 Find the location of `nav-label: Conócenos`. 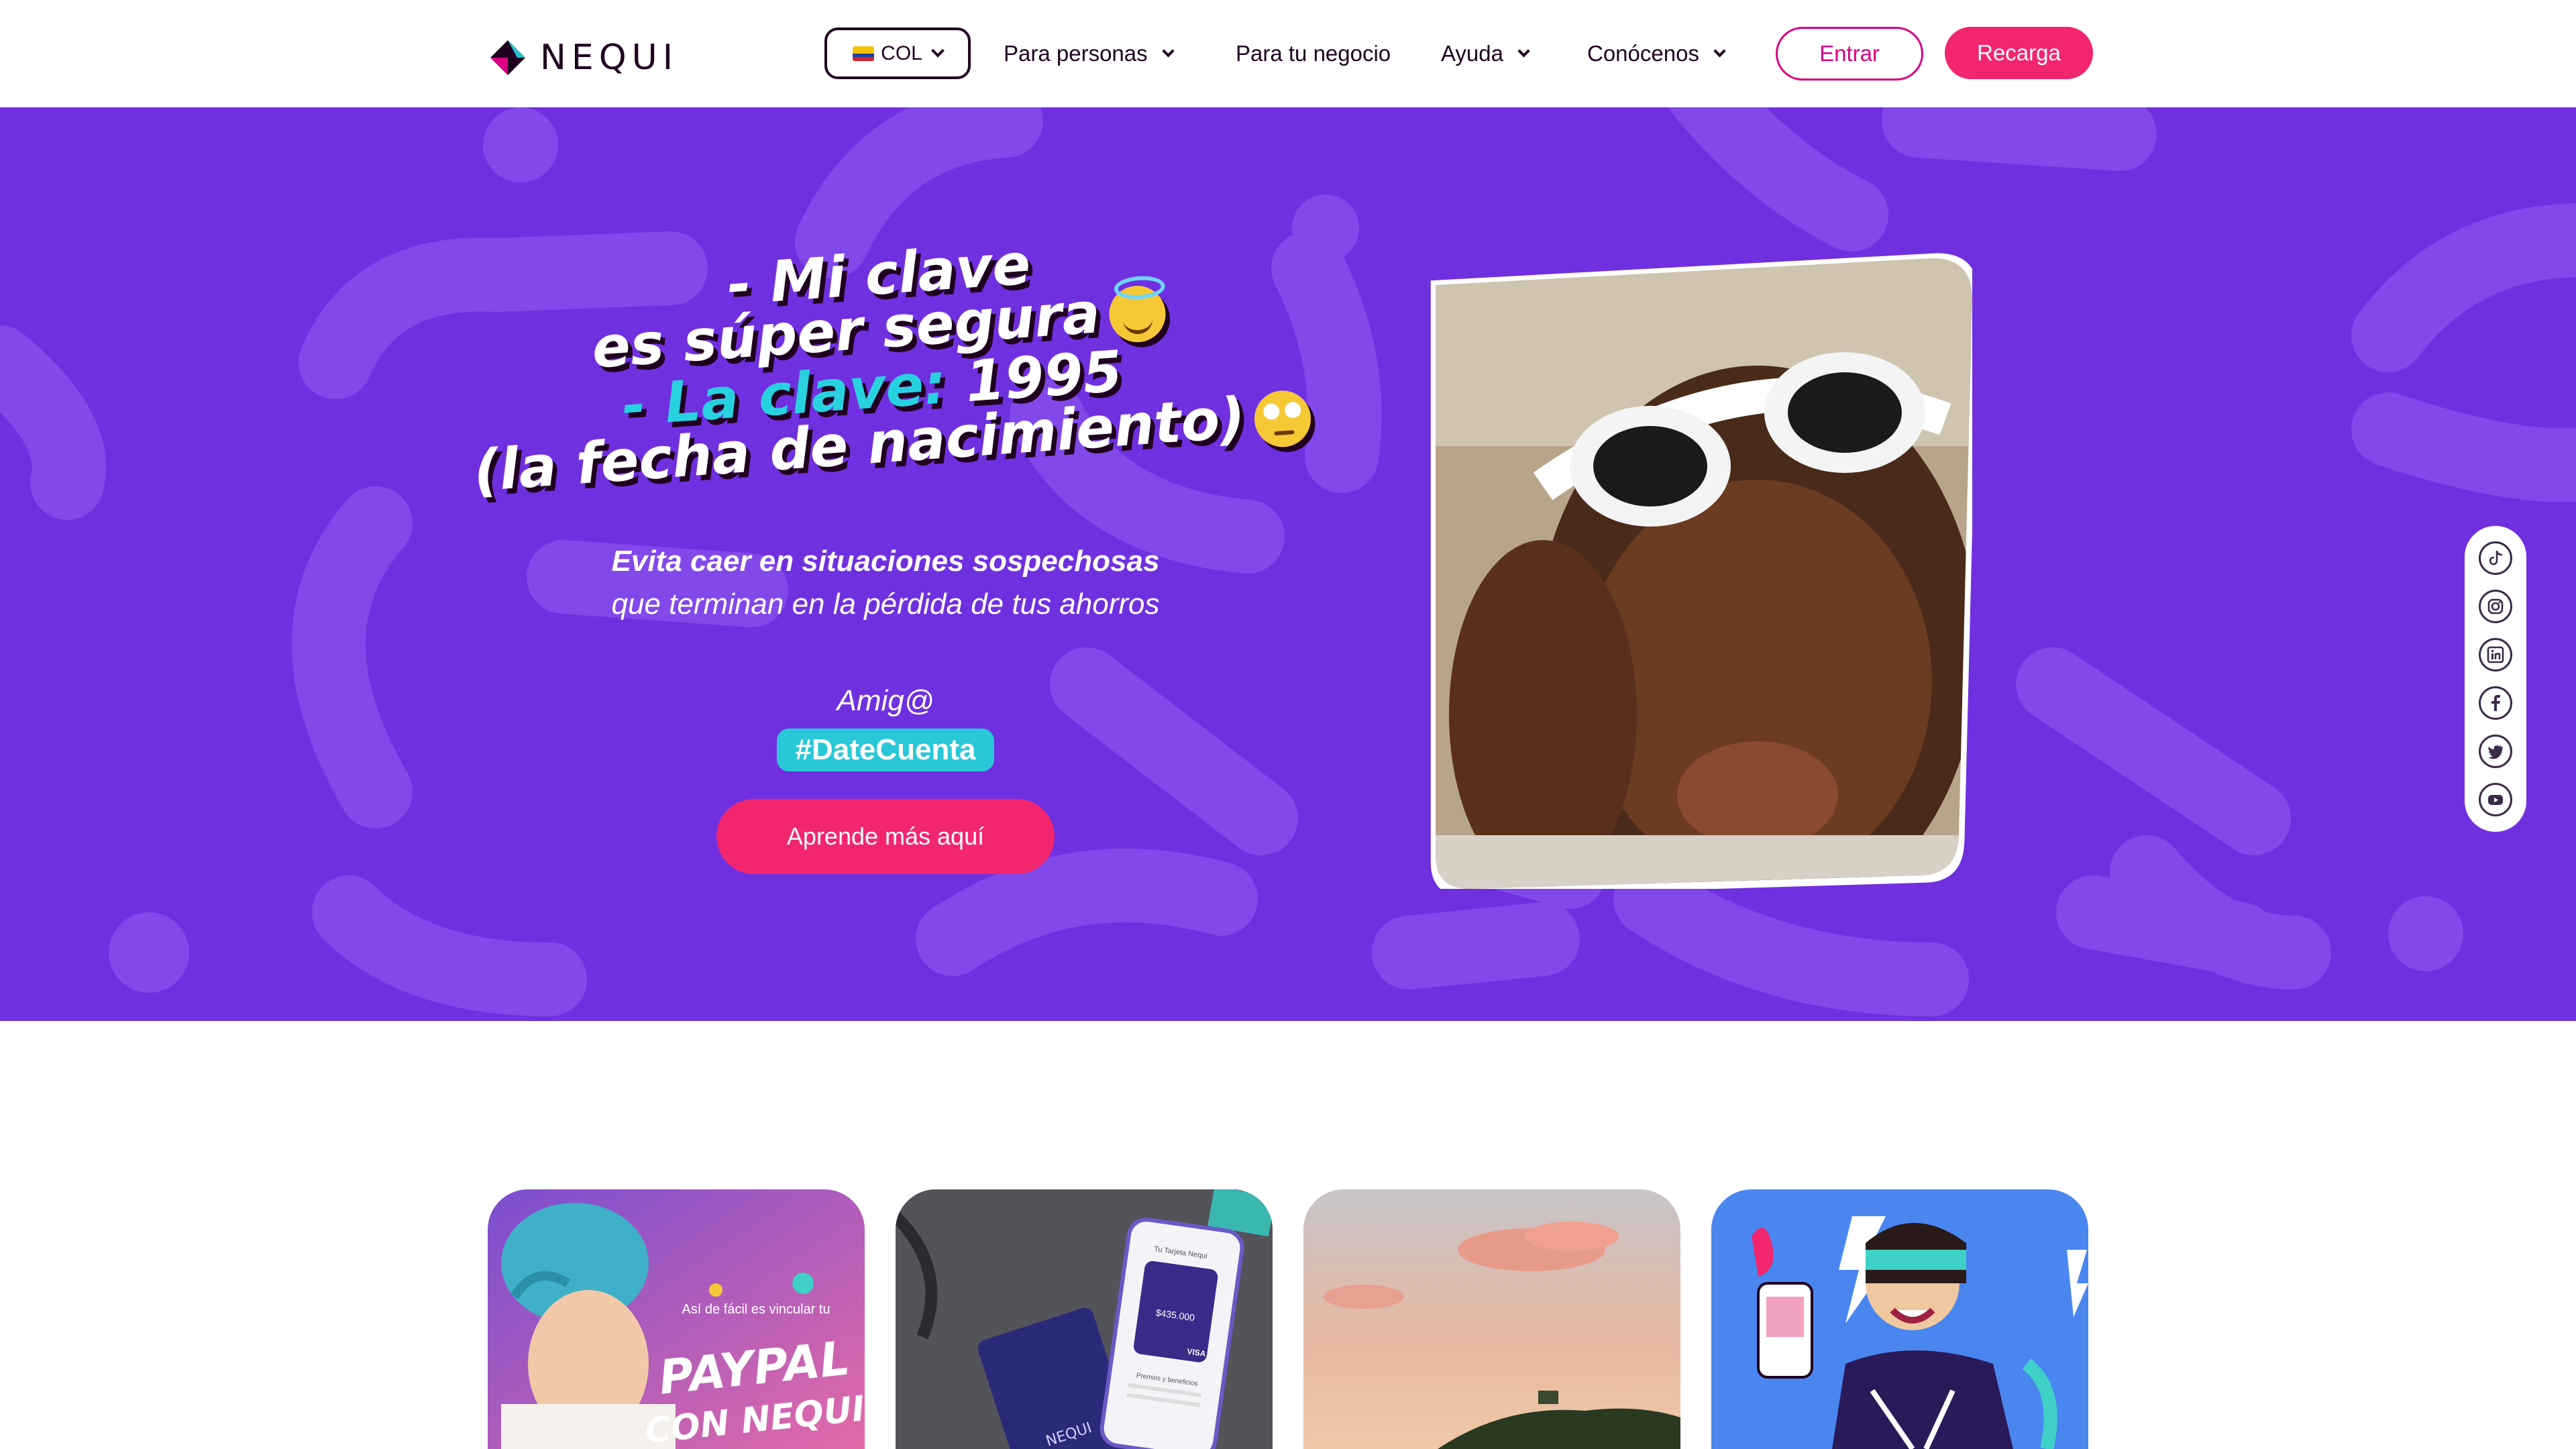

nav-label: Conócenos is located at coordinates (1643, 53).